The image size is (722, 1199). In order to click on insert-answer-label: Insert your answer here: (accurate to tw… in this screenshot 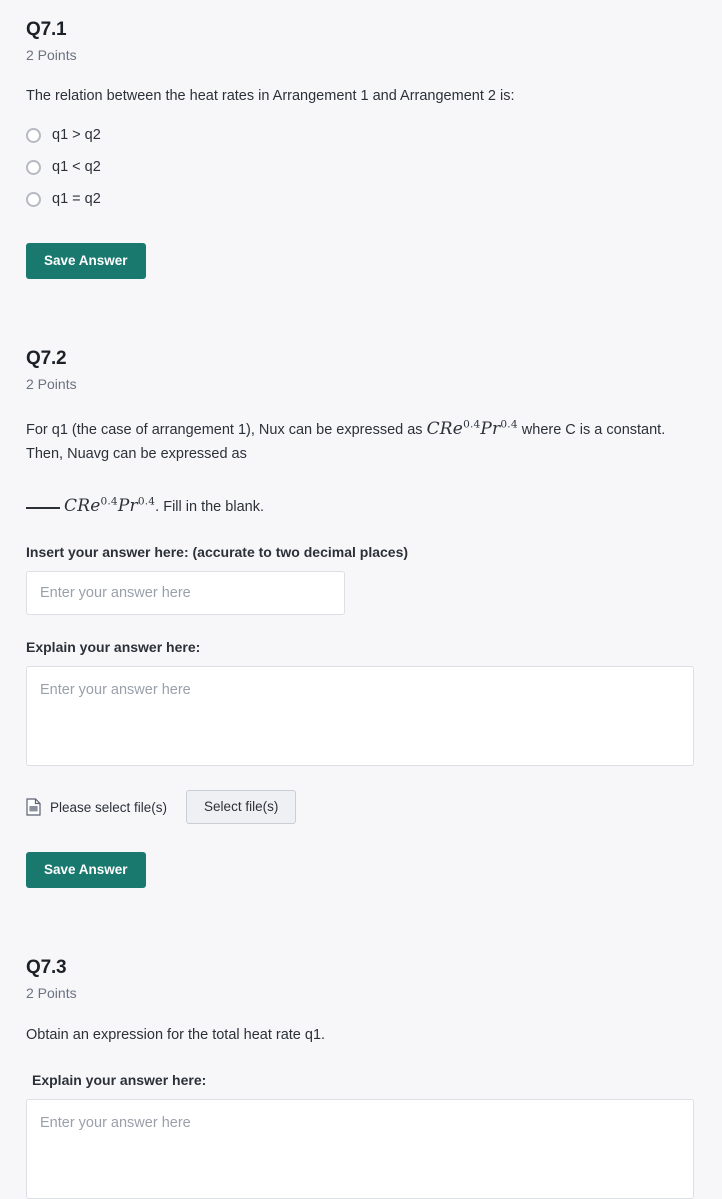, I will do `click(217, 551)`.